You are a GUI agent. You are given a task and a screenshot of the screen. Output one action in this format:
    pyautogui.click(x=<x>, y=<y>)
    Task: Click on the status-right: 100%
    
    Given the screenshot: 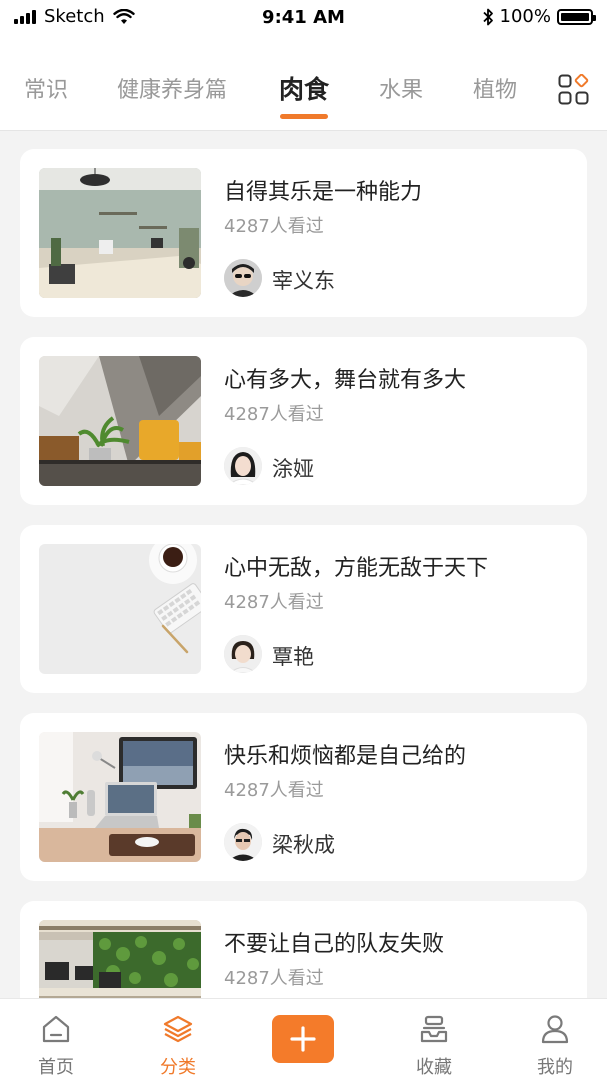 What is the action you would take?
    pyautogui.click(x=539, y=16)
    